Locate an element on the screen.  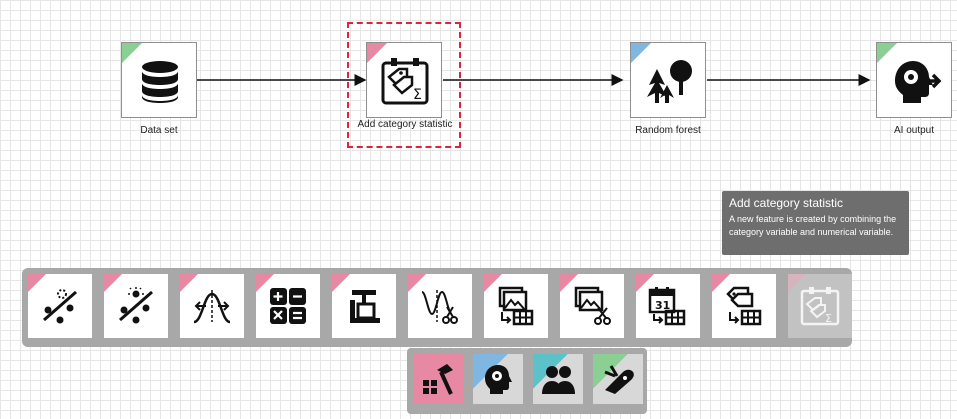
category-utilities is located at coordinates (618, 379).